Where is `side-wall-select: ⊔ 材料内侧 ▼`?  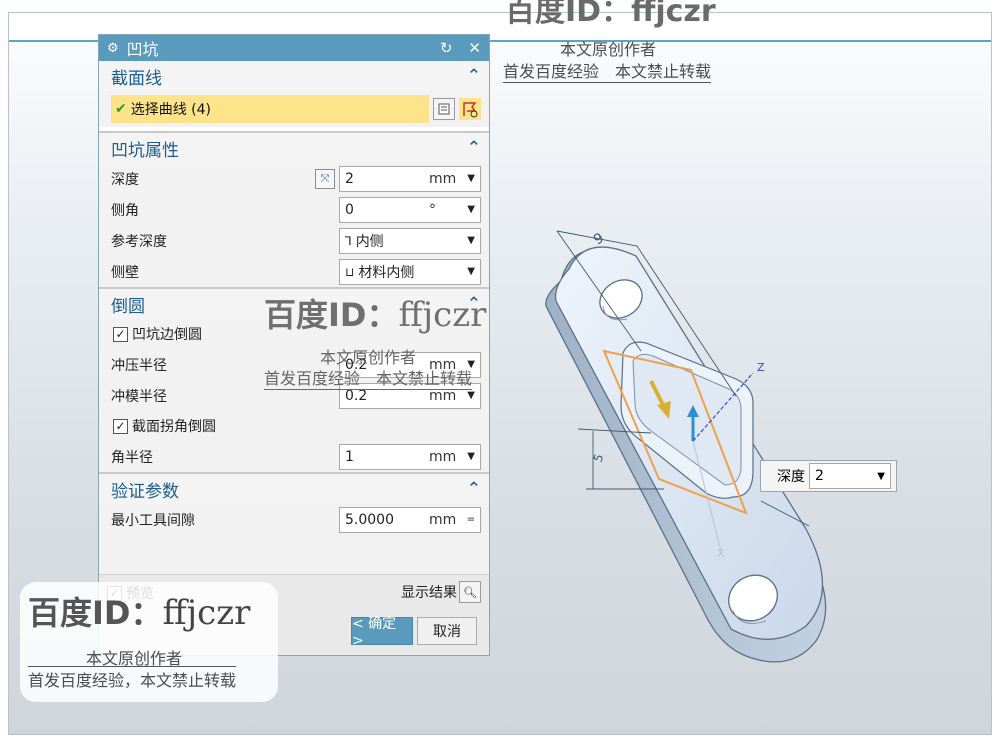 side-wall-select: ⊔ 材料内侧 ▼ is located at coordinates (410, 271).